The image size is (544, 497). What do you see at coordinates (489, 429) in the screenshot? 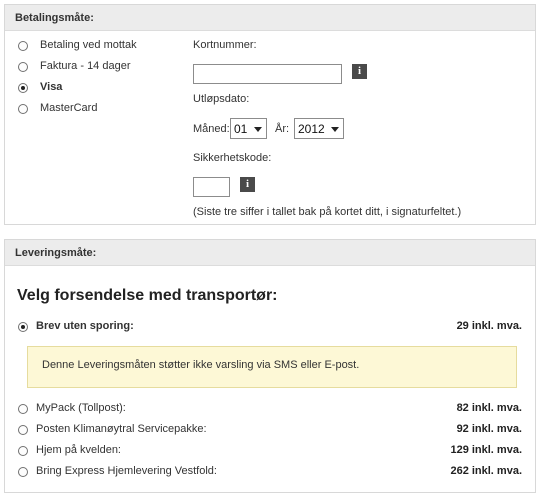
I see `delivery-price-posten: 92 inkl. mva.` at bounding box center [489, 429].